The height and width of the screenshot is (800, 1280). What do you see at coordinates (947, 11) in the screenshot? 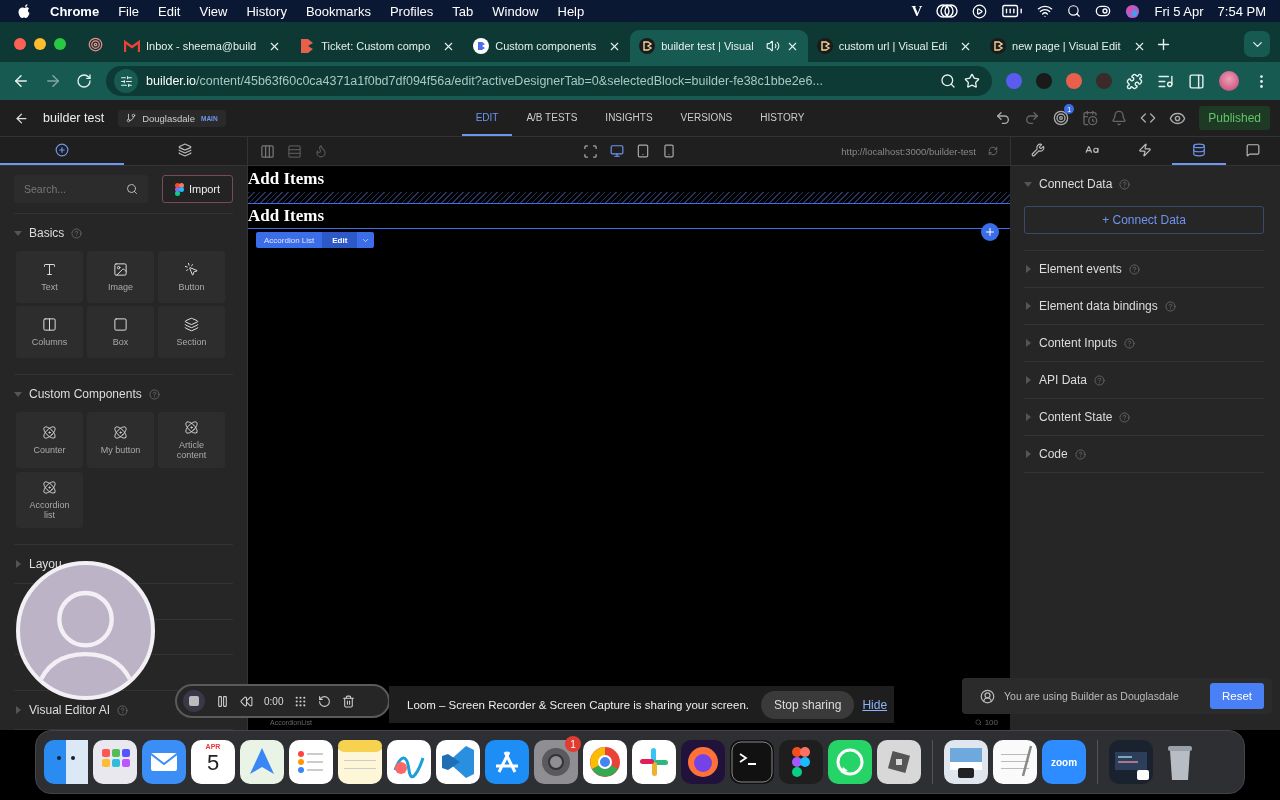
I see `rings-icon` at bounding box center [947, 11].